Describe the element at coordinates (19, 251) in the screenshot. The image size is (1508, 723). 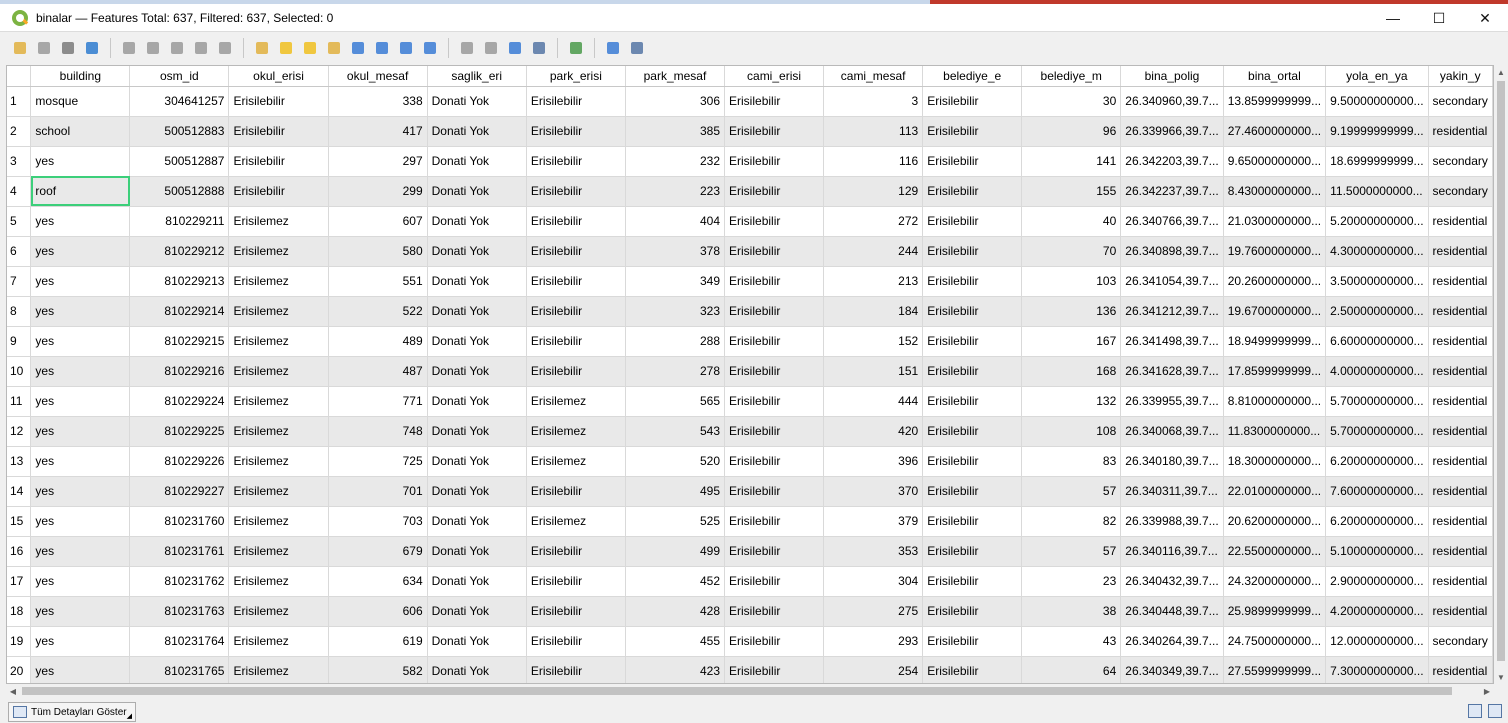
I see `row-header: 6` at that location.